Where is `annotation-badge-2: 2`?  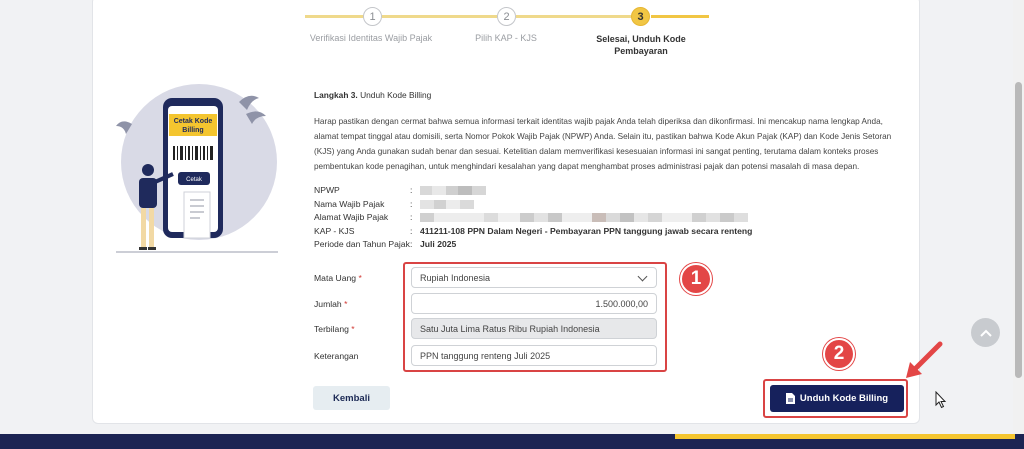 annotation-badge-2: 2 is located at coordinates (839, 354).